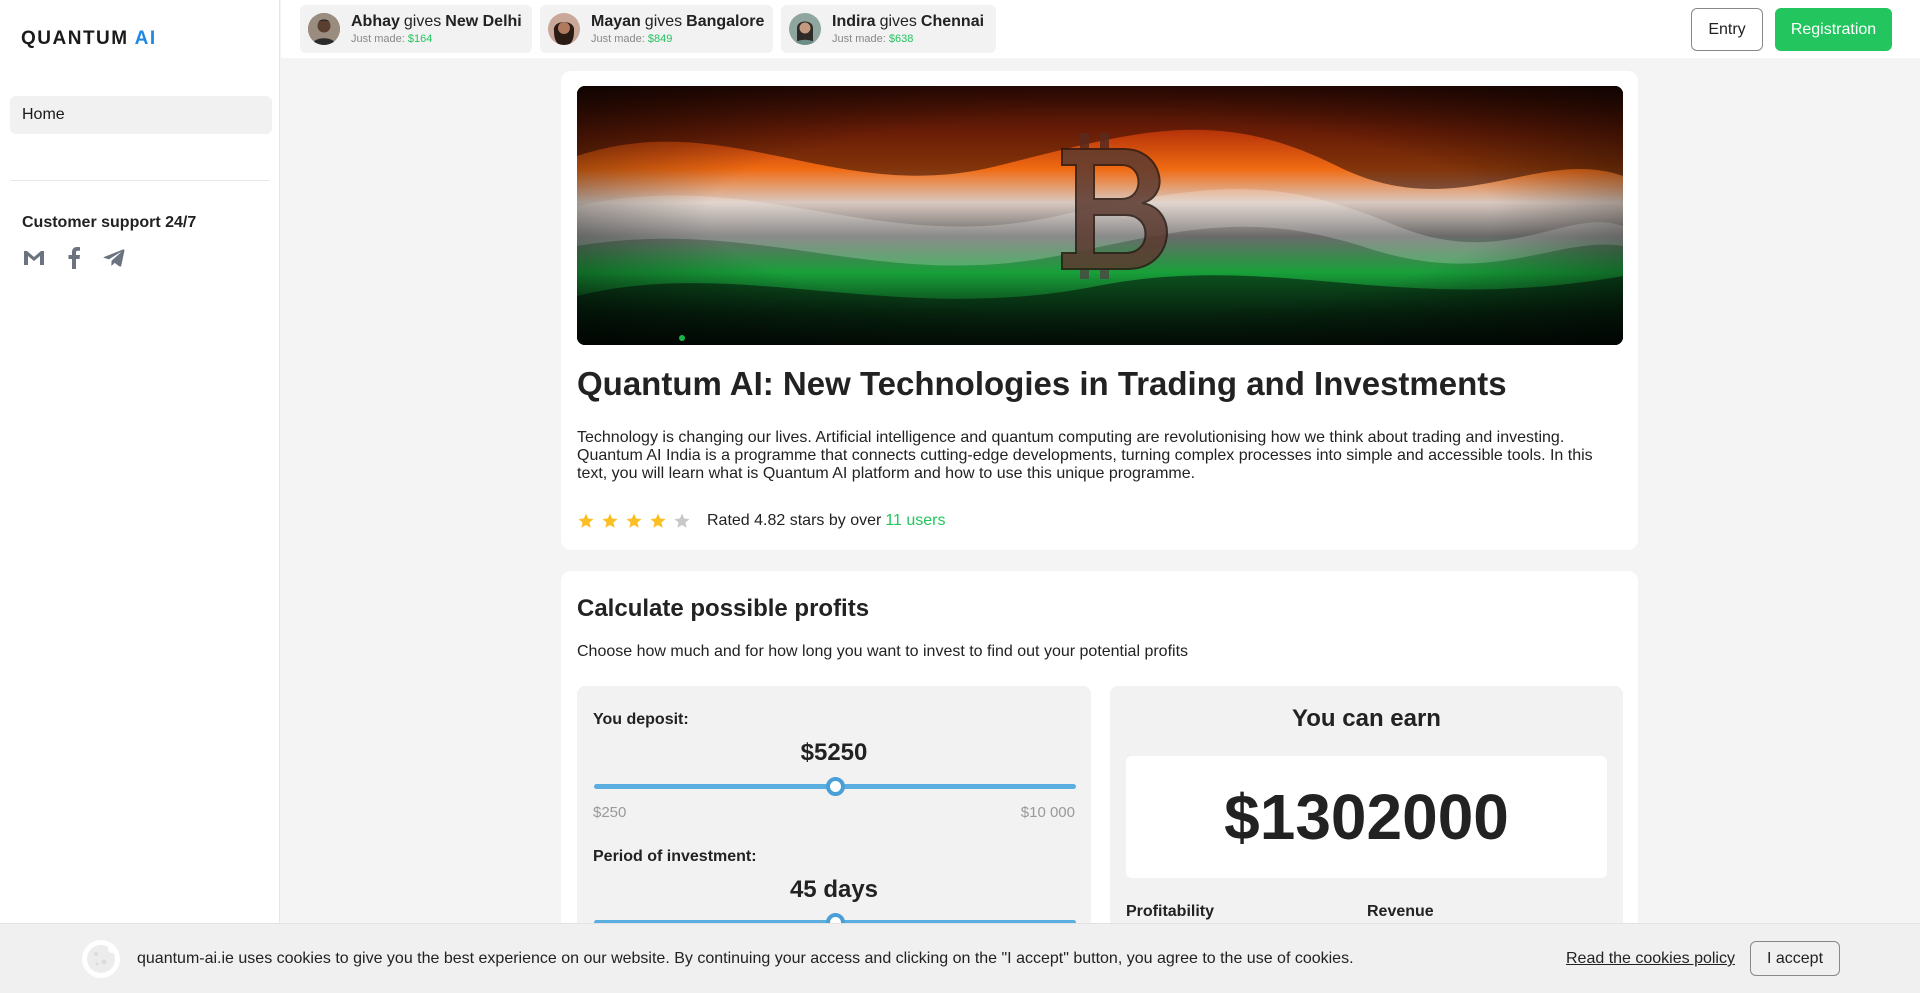 This screenshot has width=1920, height=993. What do you see at coordinates (1833, 29) in the screenshot?
I see `registration-button: Registration` at bounding box center [1833, 29].